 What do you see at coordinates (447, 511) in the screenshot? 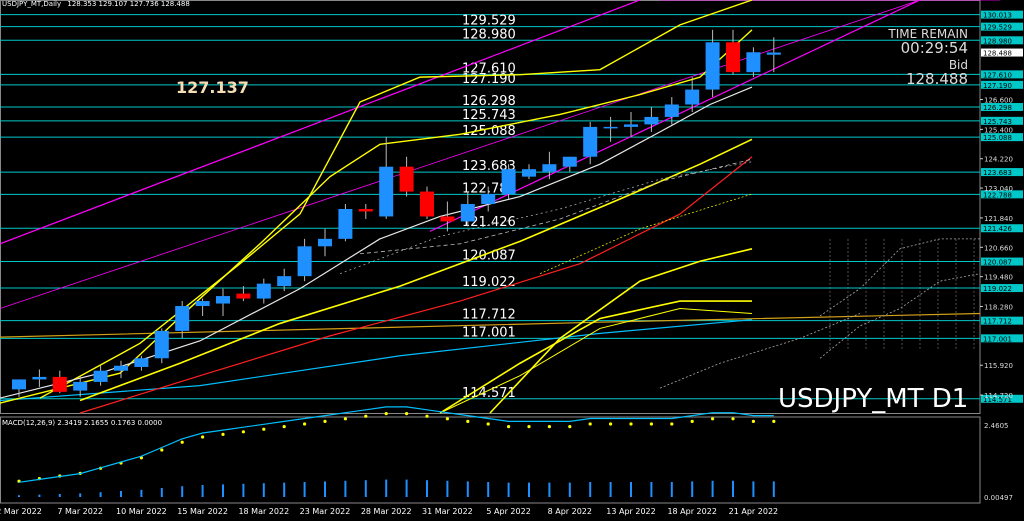
I see `x-tick-label: 31 Mar 2022` at bounding box center [447, 511].